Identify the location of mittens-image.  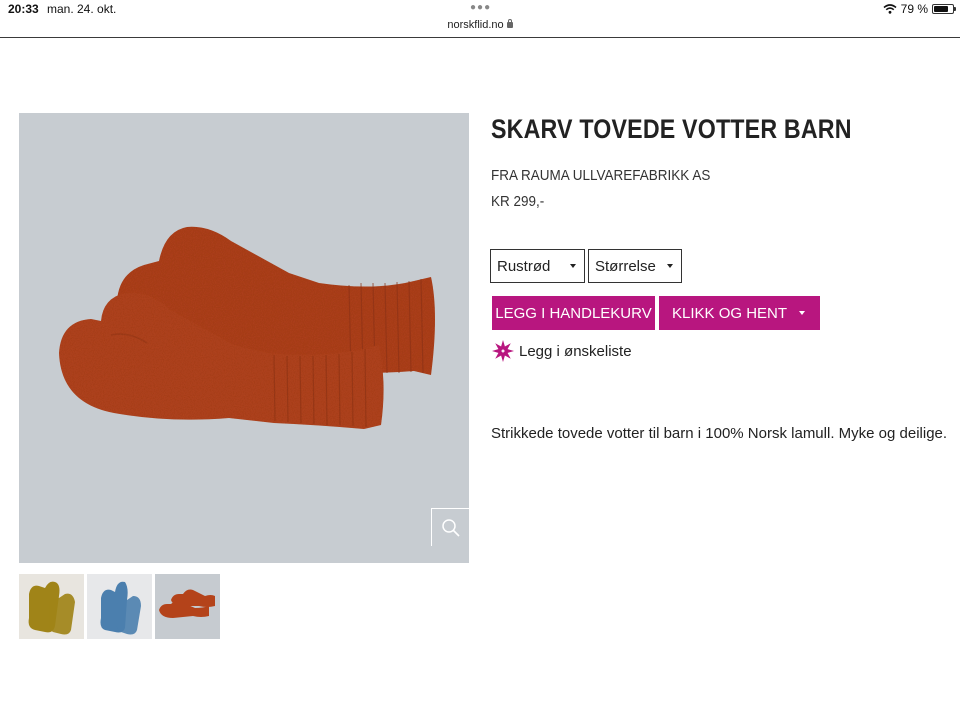
(247, 327).